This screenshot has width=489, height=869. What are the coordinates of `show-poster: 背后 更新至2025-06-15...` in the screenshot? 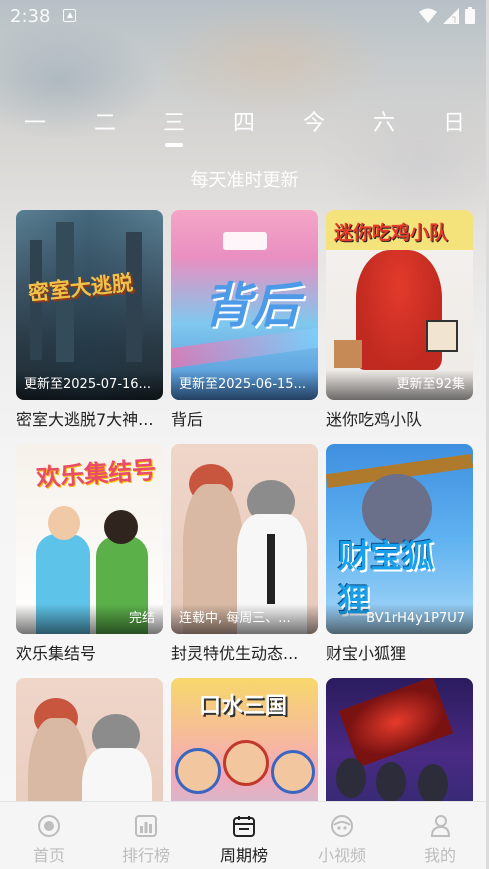 It's located at (244, 305).